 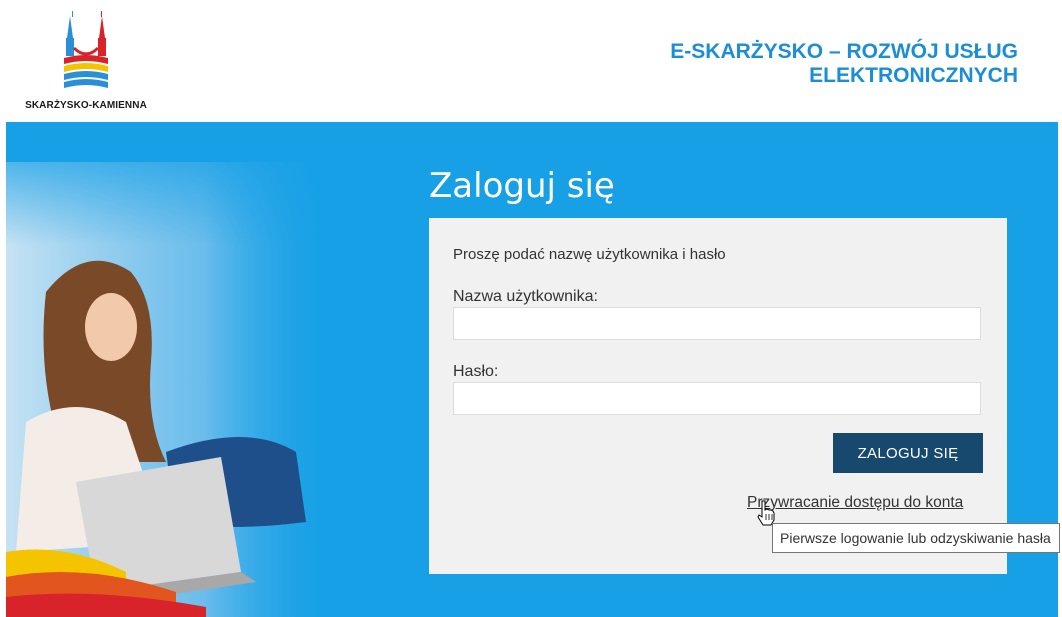 I want to click on password-input, so click(x=717, y=398).